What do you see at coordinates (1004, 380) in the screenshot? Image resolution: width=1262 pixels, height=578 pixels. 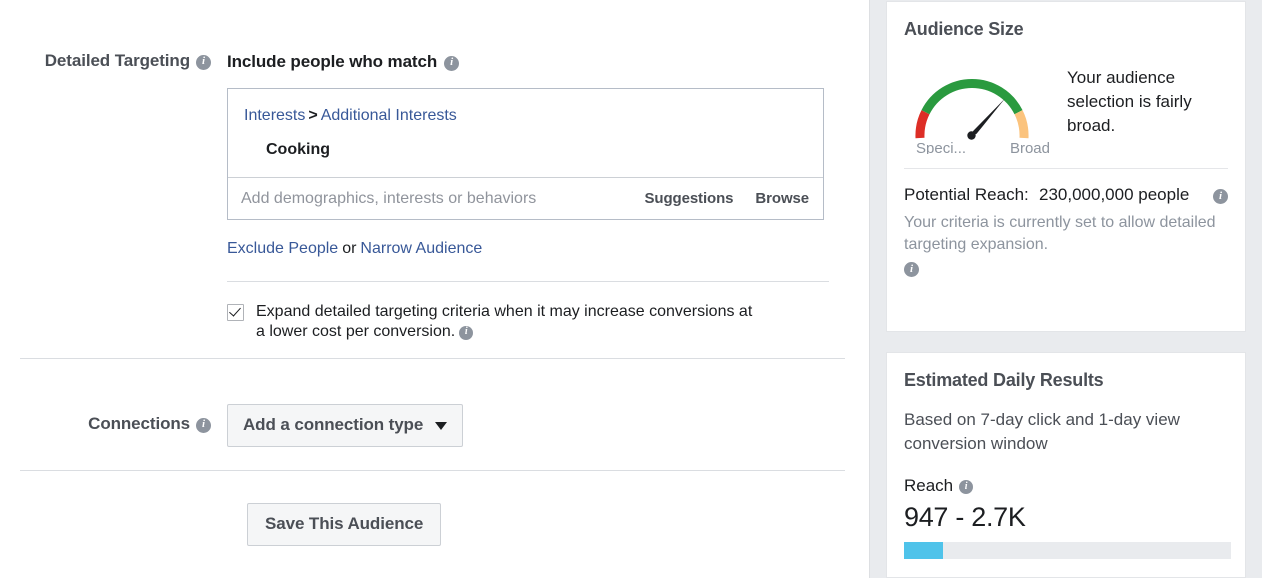 I see `estimated-daily-results-title: Estimated Daily Results` at bounding box center [1004, 380].